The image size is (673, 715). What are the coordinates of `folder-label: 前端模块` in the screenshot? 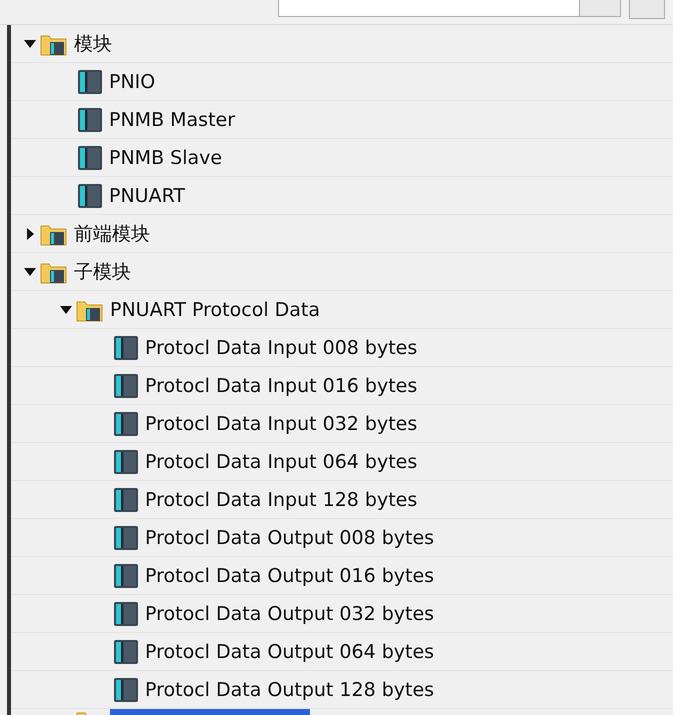 It's located at (112, 233).